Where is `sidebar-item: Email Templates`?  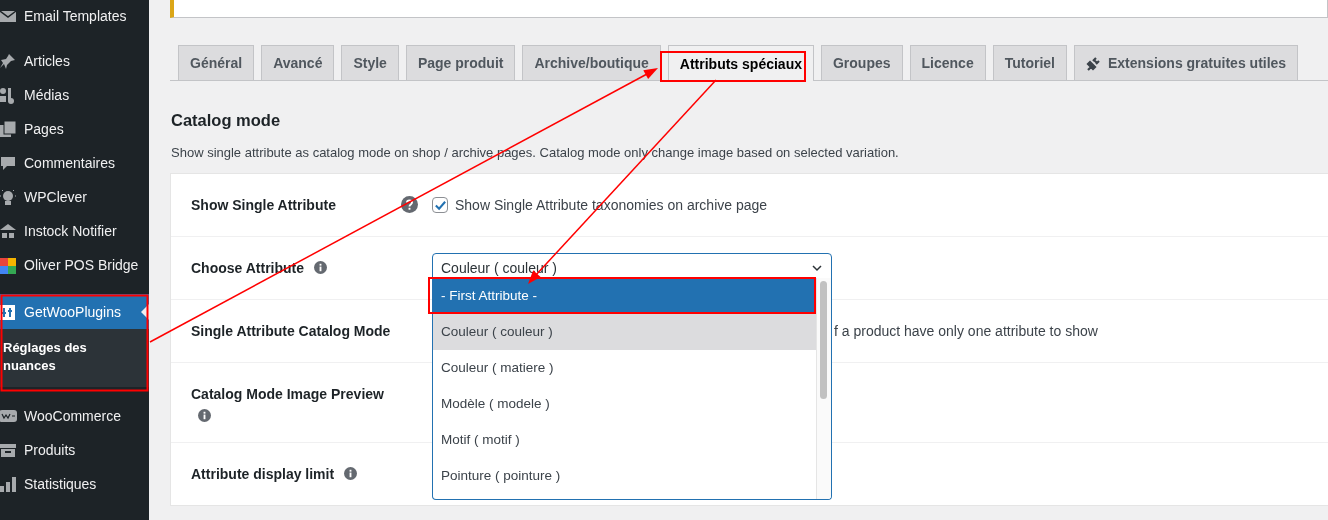
sidebar-item: Email Templates is located at coordinates (74, 16).